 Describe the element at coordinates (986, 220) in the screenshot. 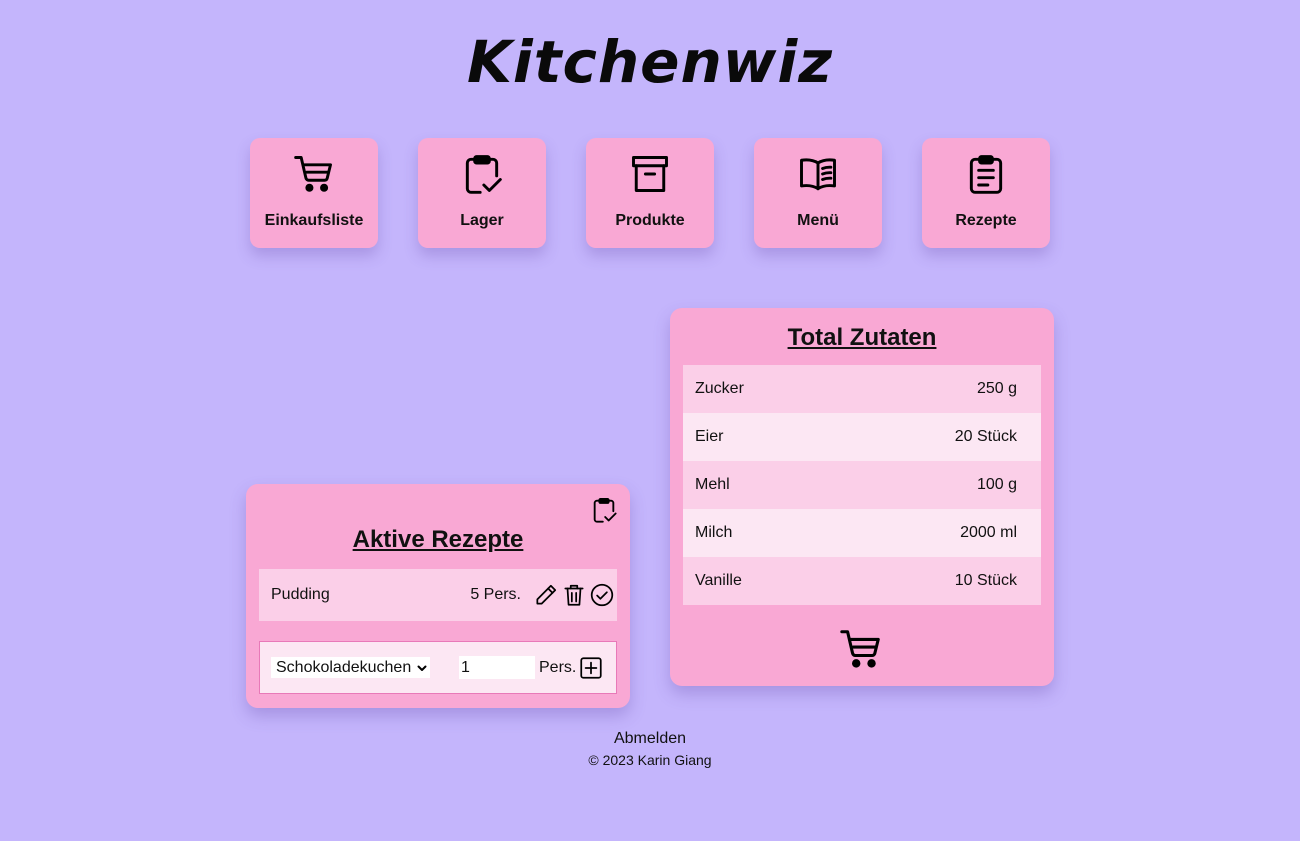

I see `nav-label: Rezepte` at that location.